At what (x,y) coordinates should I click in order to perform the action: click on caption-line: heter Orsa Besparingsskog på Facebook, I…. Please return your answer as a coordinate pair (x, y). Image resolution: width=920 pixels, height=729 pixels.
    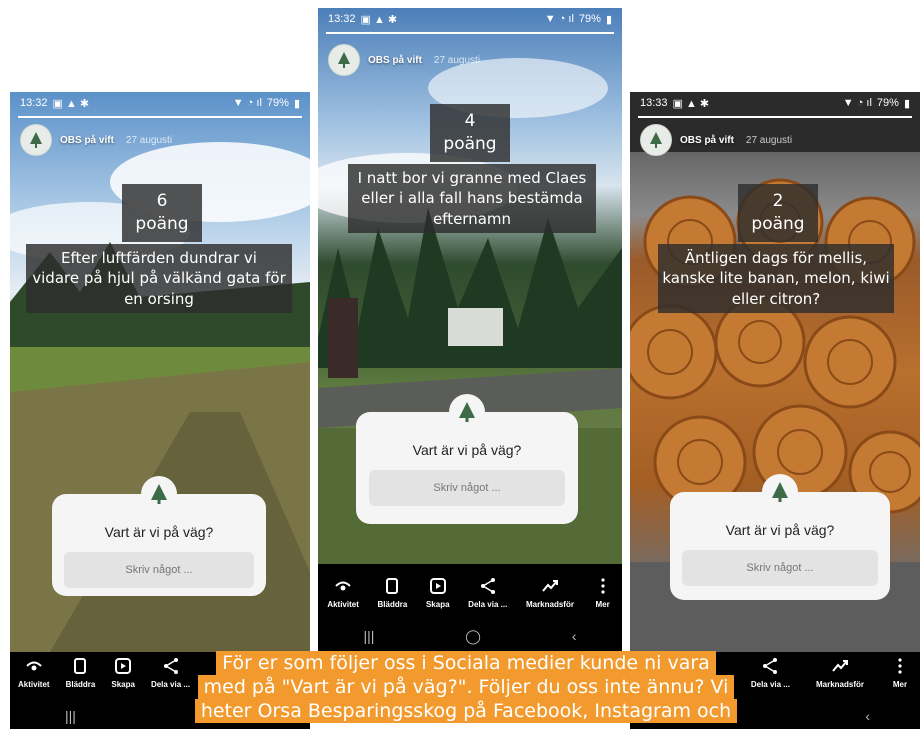
    Looking at the image, I should click on (466, 711).